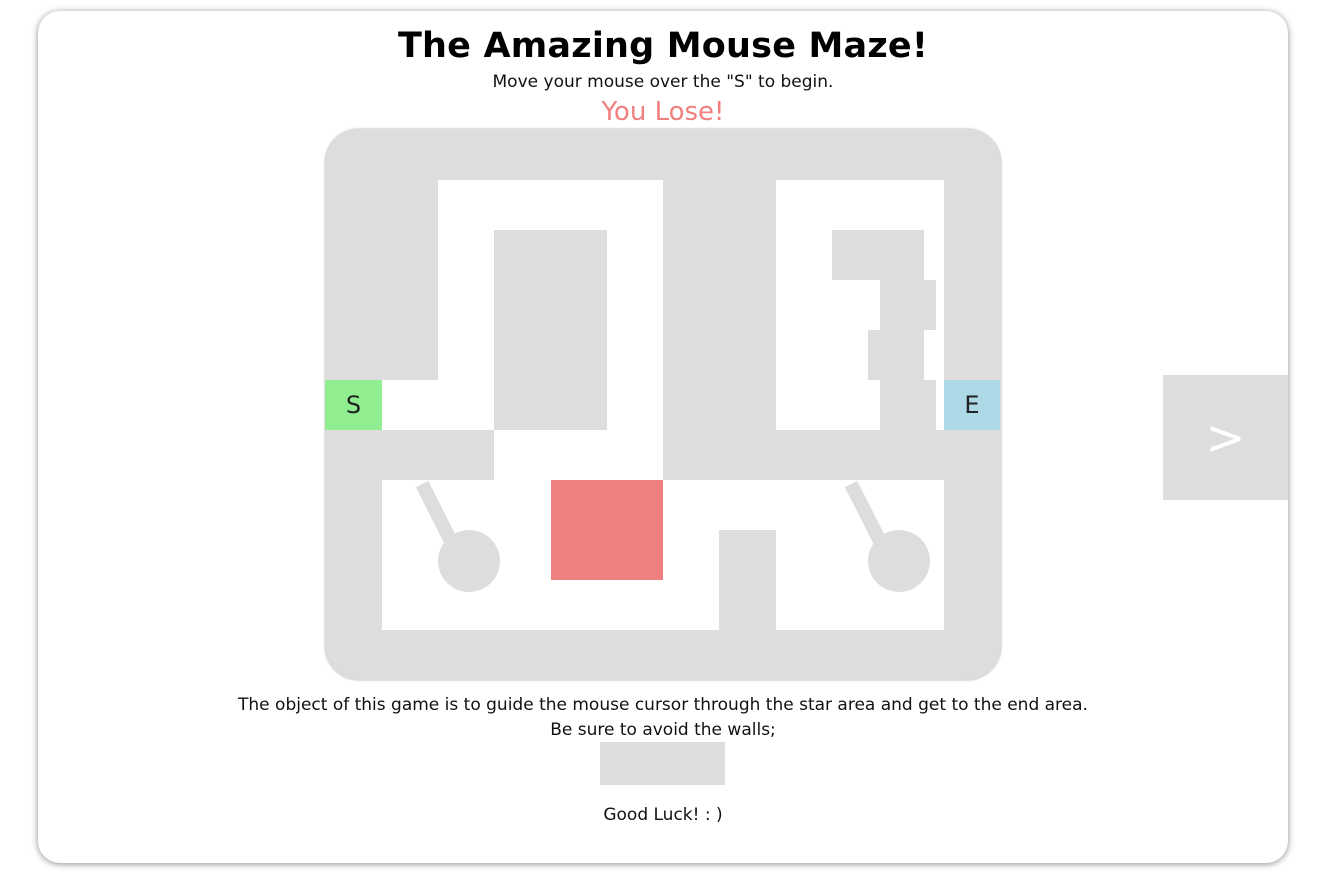 The height and width of the screenshot is (874, 1339). I want to click on end-label: E, so click(972, 405).